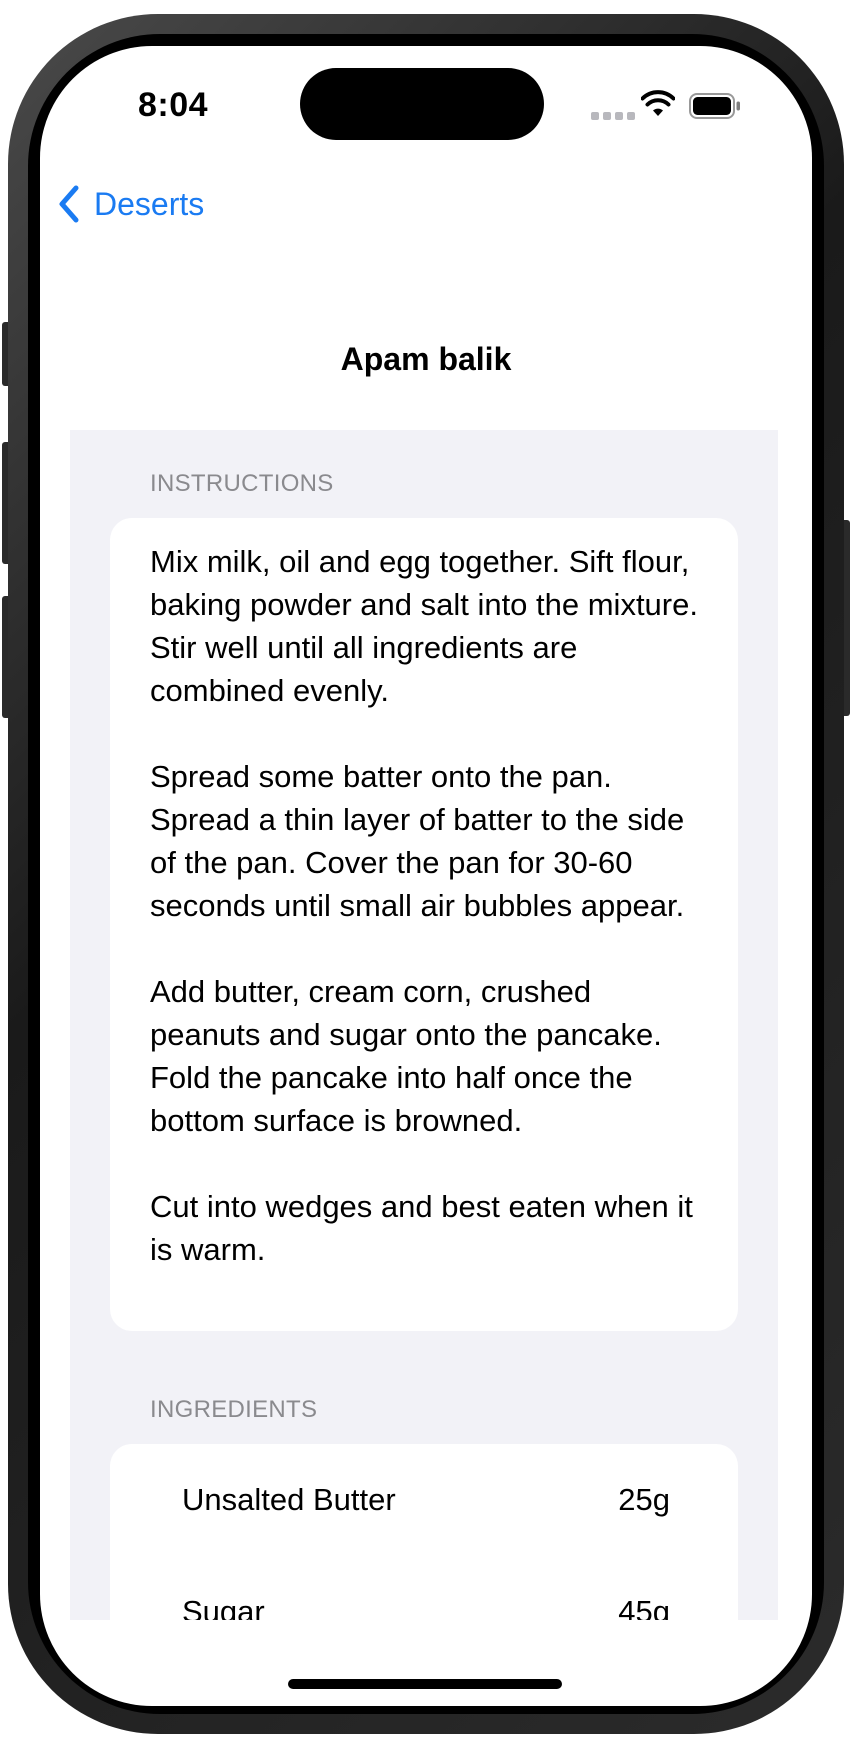  I want to click on ingredient-amount: 45g, so click(644, 1607).